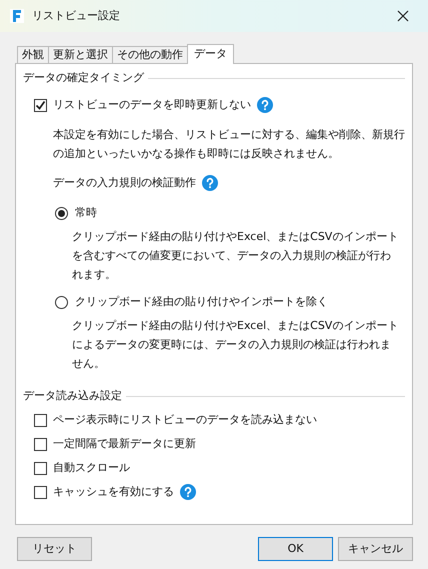  What do you see at coordinates (91, 468) in the screenshot?
I see `checkbox-label: 自動スクロール` at bounding box center [91, 468].